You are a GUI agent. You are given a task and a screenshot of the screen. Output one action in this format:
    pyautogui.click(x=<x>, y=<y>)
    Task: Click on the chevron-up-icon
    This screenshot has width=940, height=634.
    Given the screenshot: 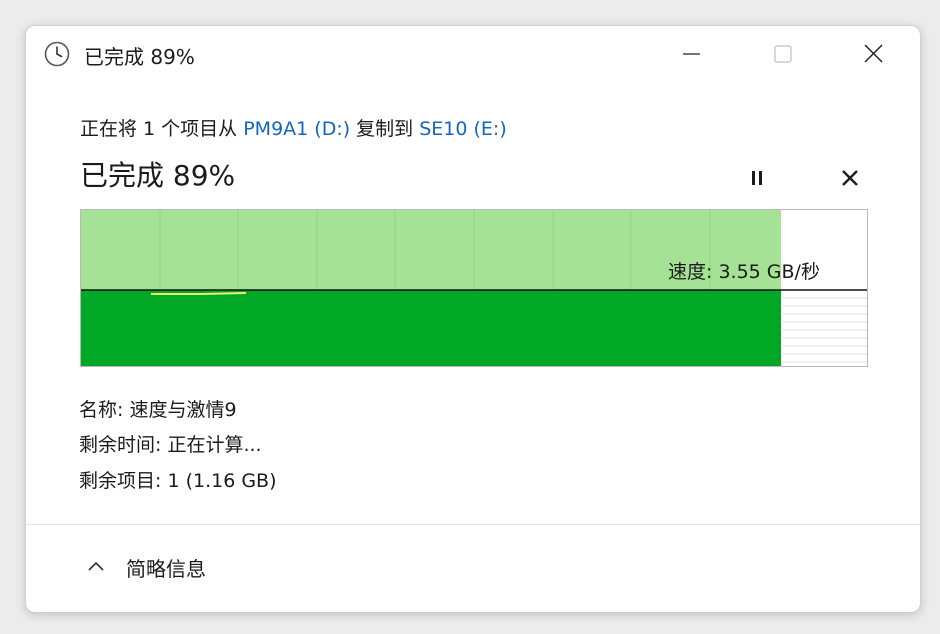 What is the action you would take?
    pyautogui.click(x=96, y=566)
    